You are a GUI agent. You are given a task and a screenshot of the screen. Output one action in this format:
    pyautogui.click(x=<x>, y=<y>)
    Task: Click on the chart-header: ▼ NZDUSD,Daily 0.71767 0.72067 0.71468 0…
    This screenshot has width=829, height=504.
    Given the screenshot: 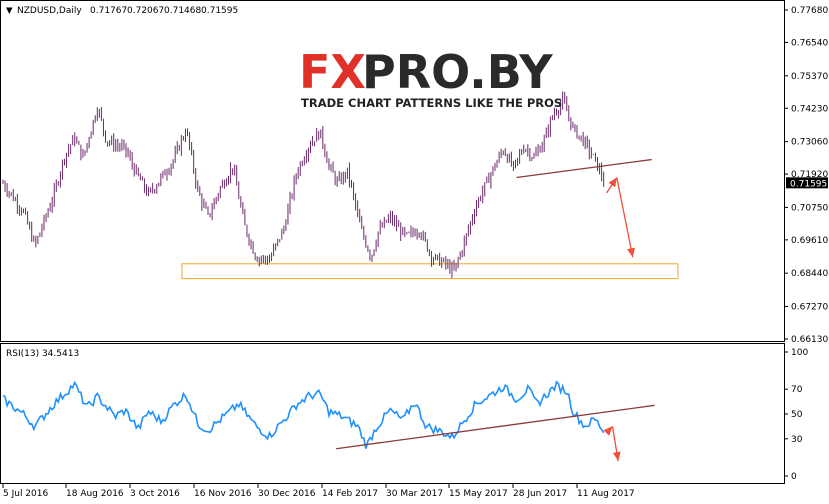 What is the action you would take?
    pyautogui.click(x=122, y=11)
    